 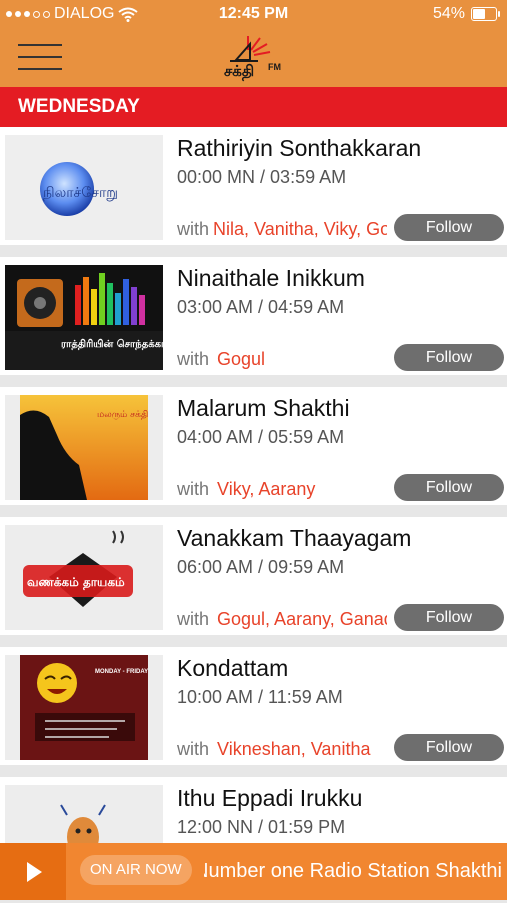 I want to click on show-item: Ithu Eppadi Irukku 12:00 NN / 01:59 PM, so click(x=253, y=810).